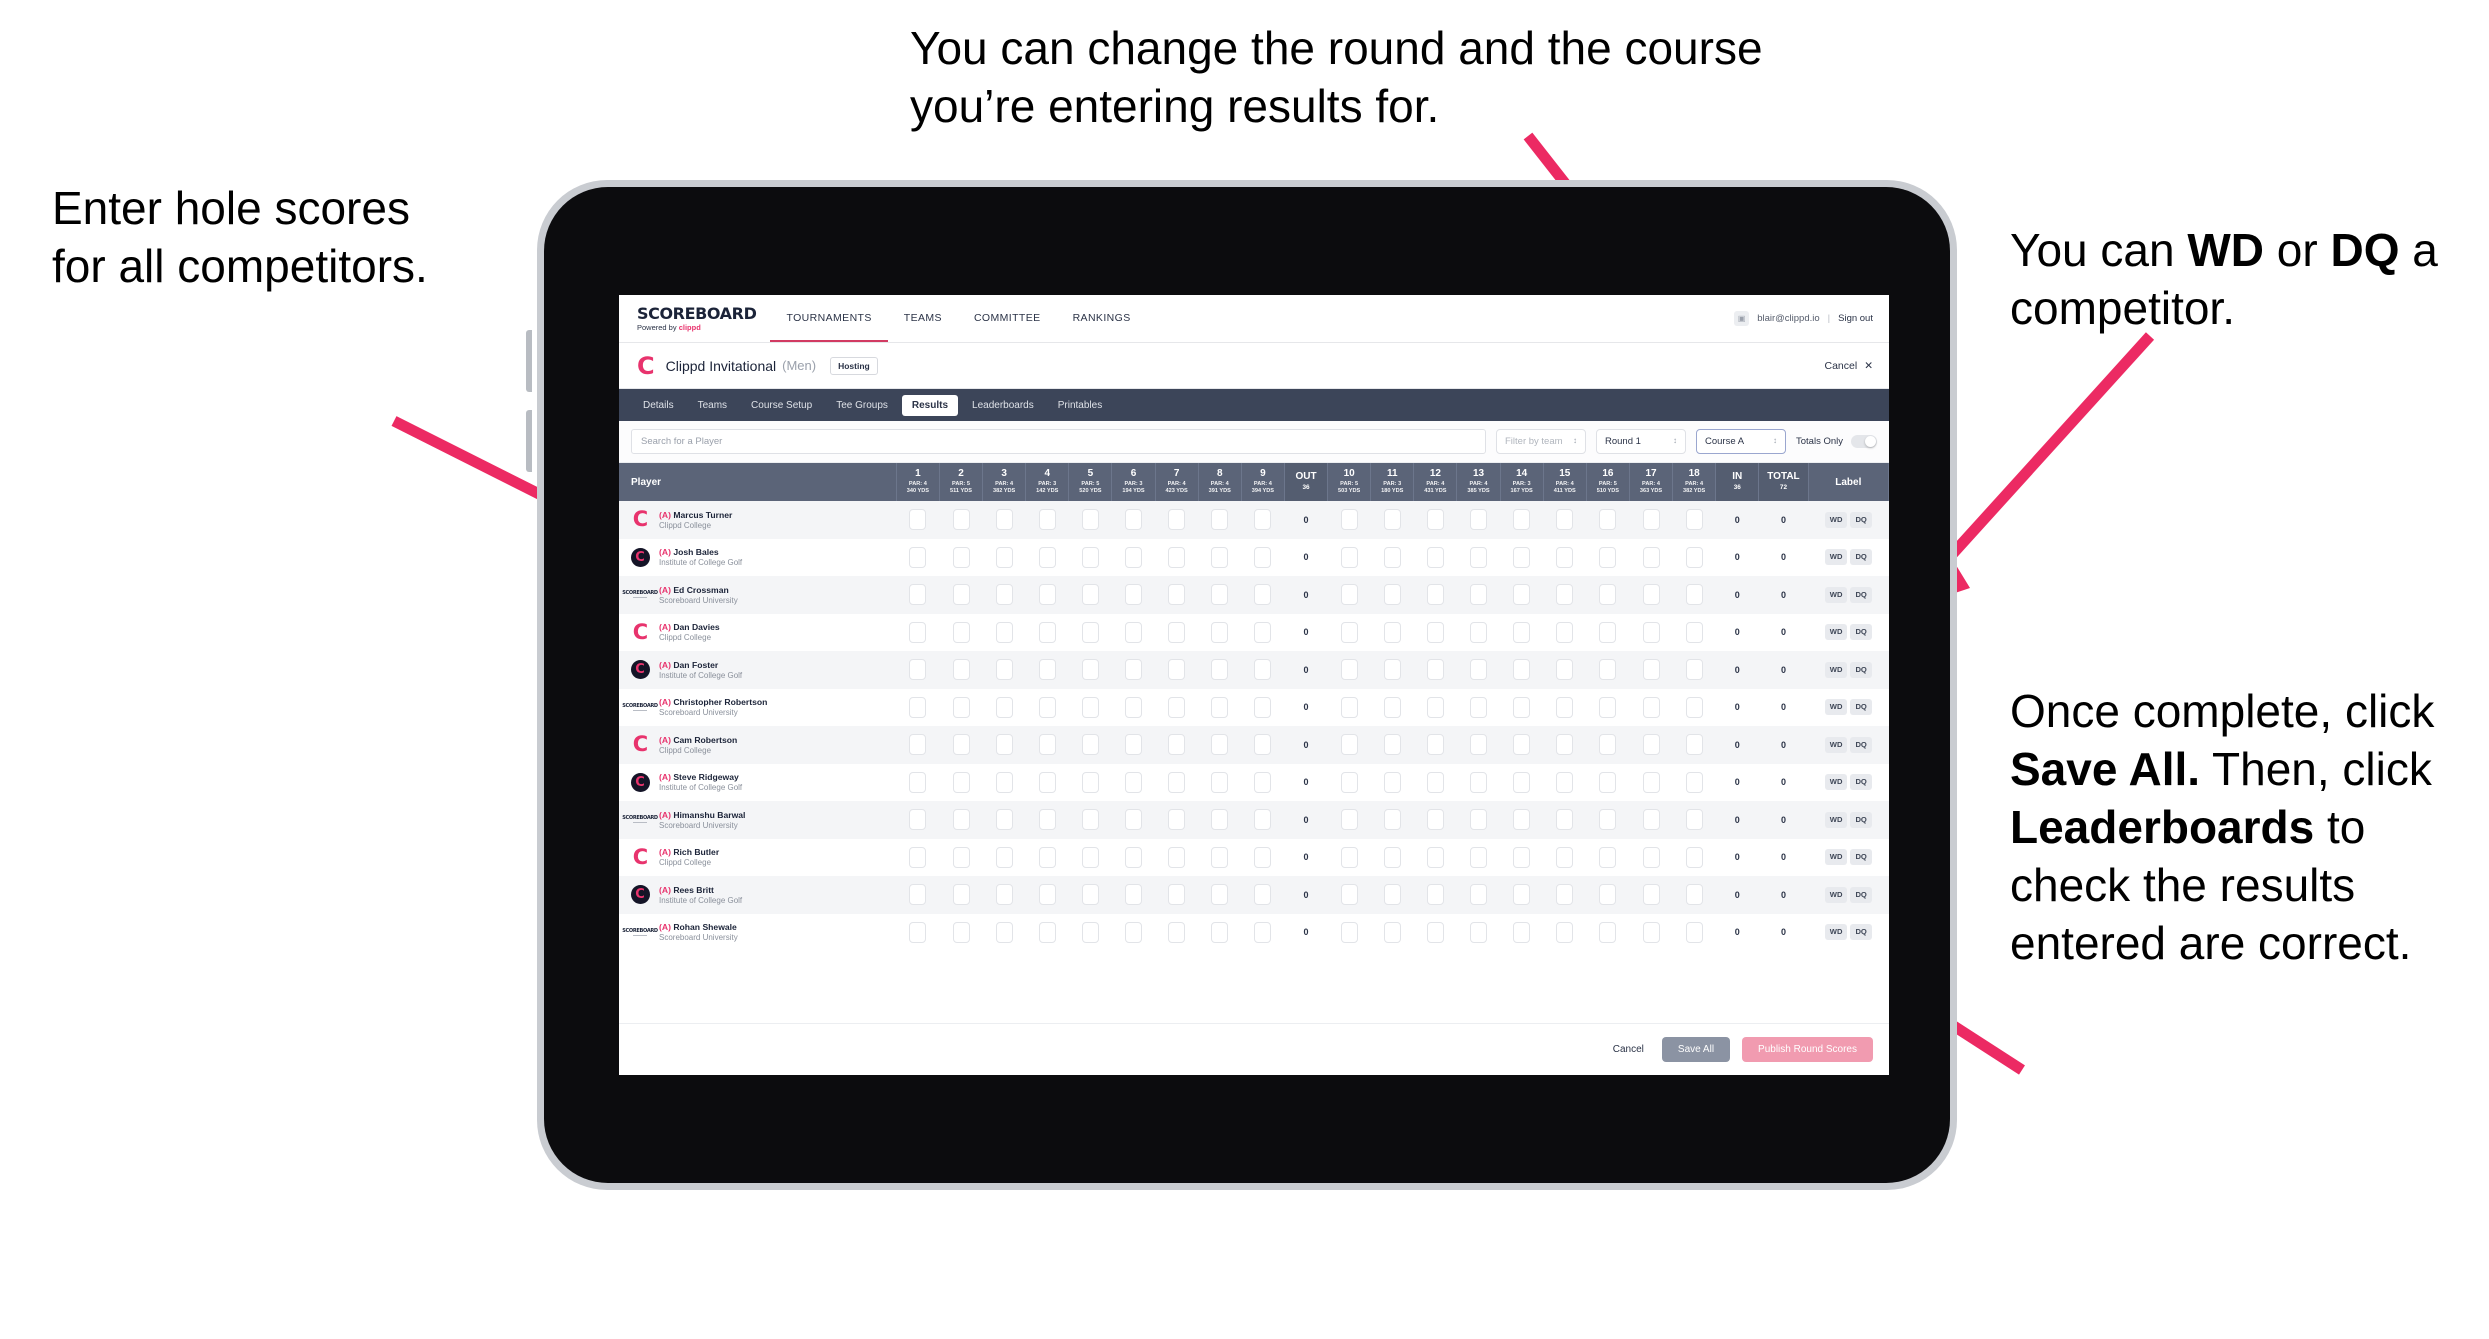  Describe the element at coordinates (1080, 405) in the screenshot. I see `tab-printables: Printables` at that location.